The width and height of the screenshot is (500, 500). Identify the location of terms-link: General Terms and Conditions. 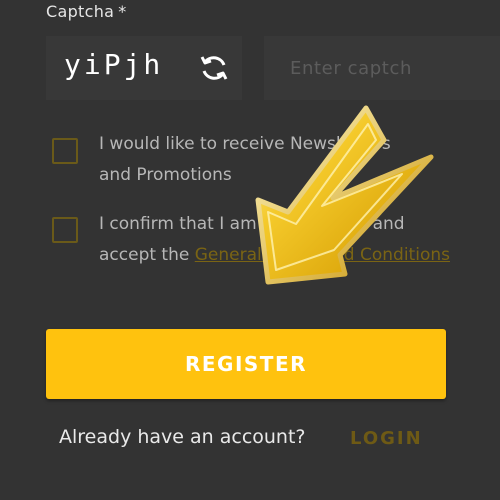
(322, 255).